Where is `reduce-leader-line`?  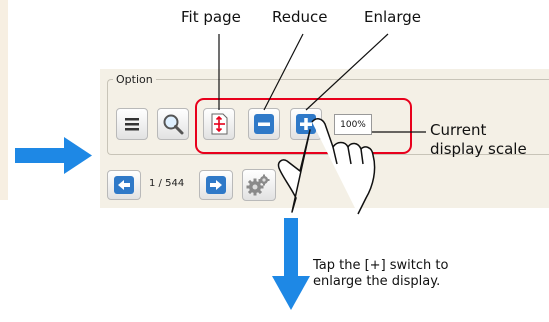
reduce-leader-line is located at coordinates (283, 72).